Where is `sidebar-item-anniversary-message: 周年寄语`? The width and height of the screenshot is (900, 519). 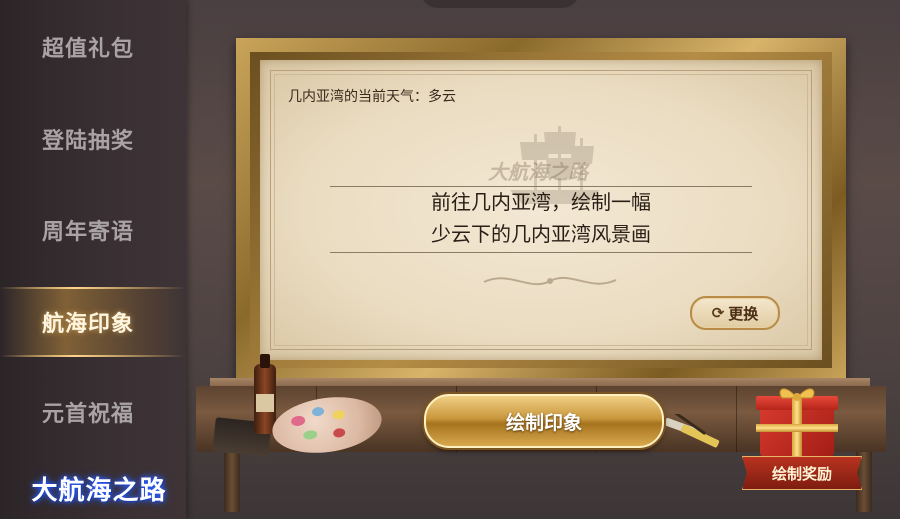
sidebar-item-anniversary-message: 周年寄语 is located at coordinates (93, 230).